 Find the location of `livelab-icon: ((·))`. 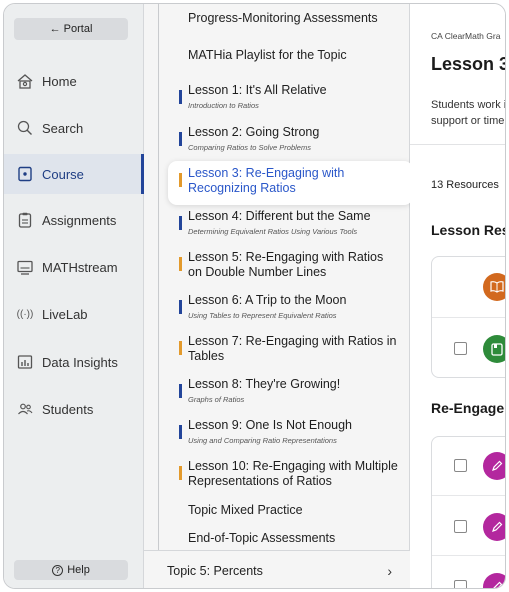

livelab-icon: ((·)) is located at coordinates (25, 314).